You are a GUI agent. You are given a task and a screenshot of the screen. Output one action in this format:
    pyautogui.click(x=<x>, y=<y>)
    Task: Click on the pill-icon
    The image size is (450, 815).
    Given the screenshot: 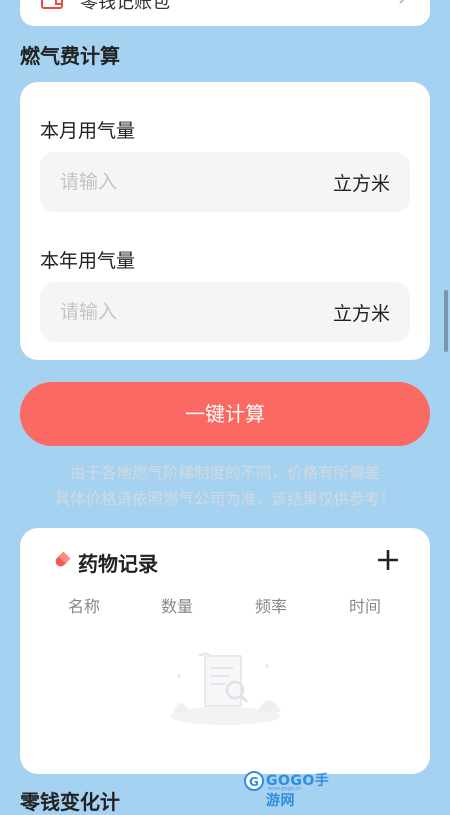 What is the action you would take?
    pyautogui.click(x=63, y=559)
    